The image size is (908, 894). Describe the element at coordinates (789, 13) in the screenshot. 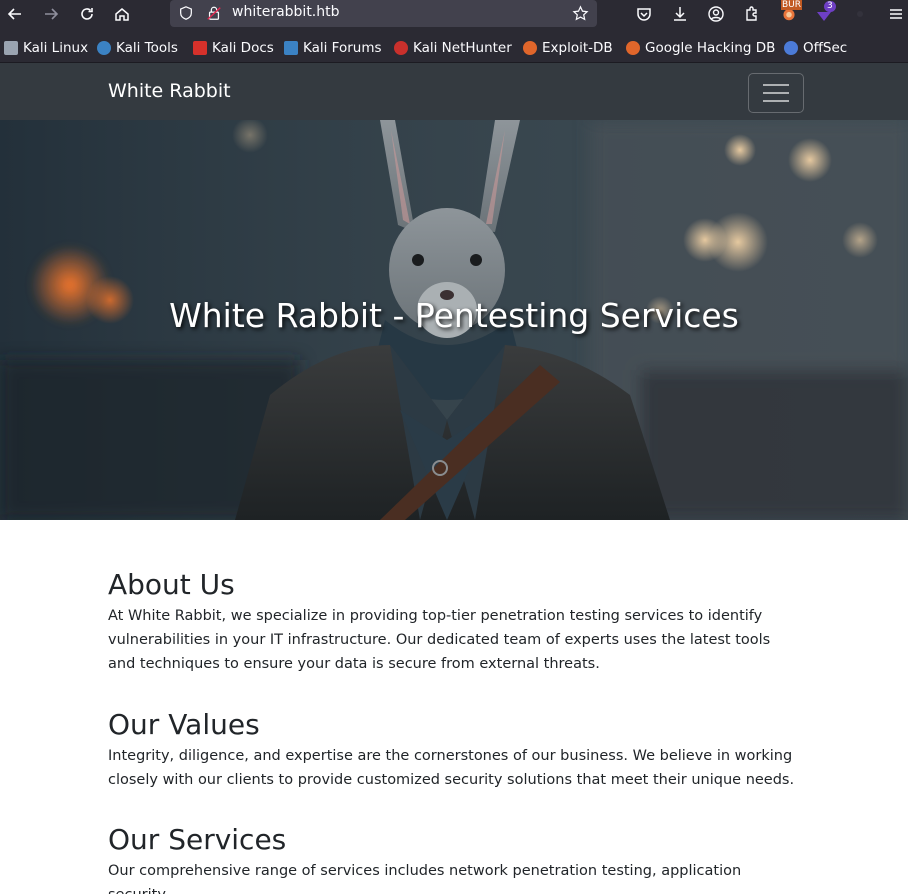

I see `burp-extension-button: BUR` at that location.